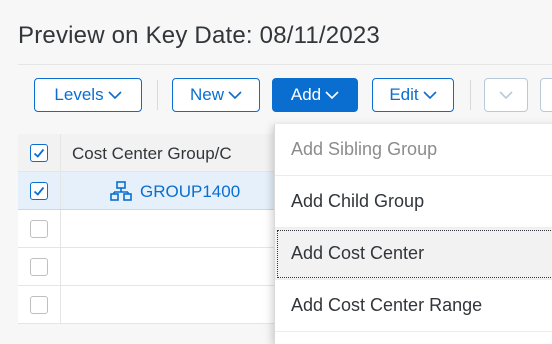  I want to click on add-button-label: Add, so click(306, 94).